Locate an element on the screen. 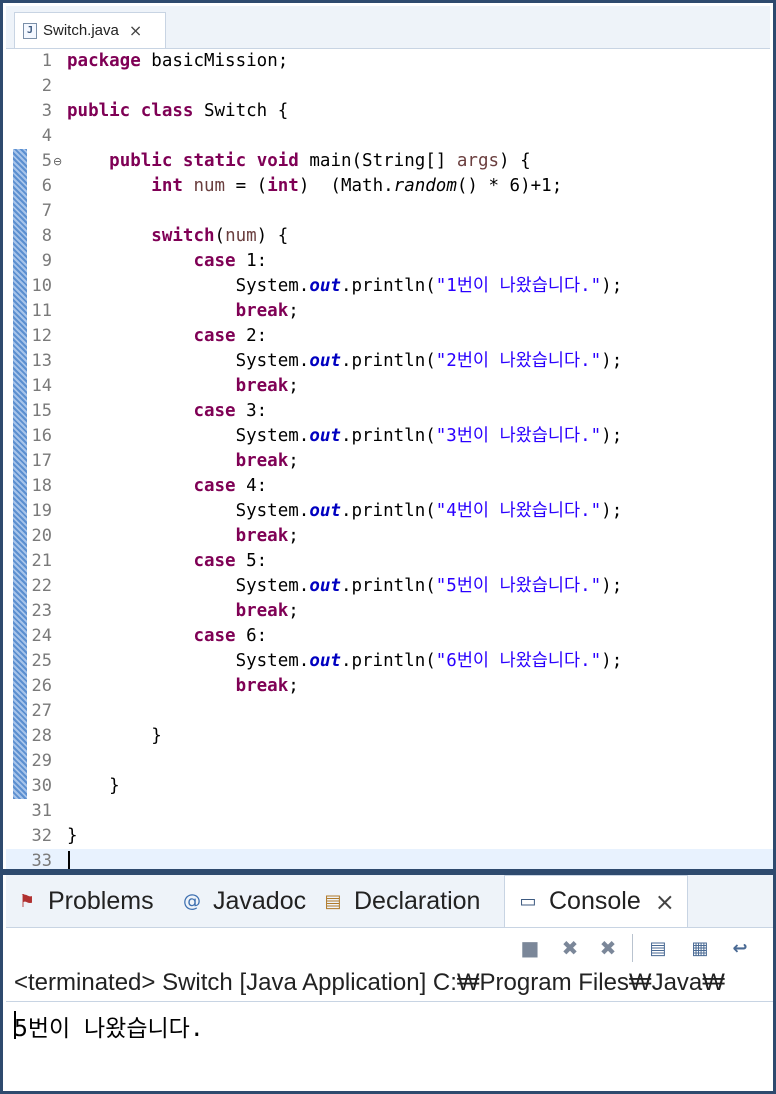  line-number: 20 is located at coordinates (41, 536).